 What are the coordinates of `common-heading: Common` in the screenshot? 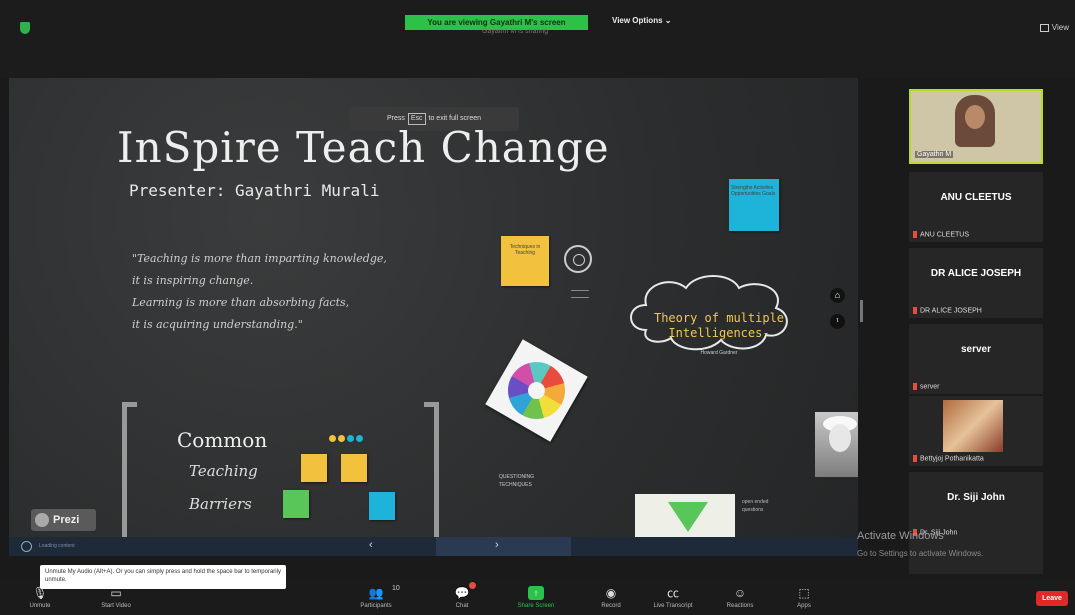 It's located at (222, 440).